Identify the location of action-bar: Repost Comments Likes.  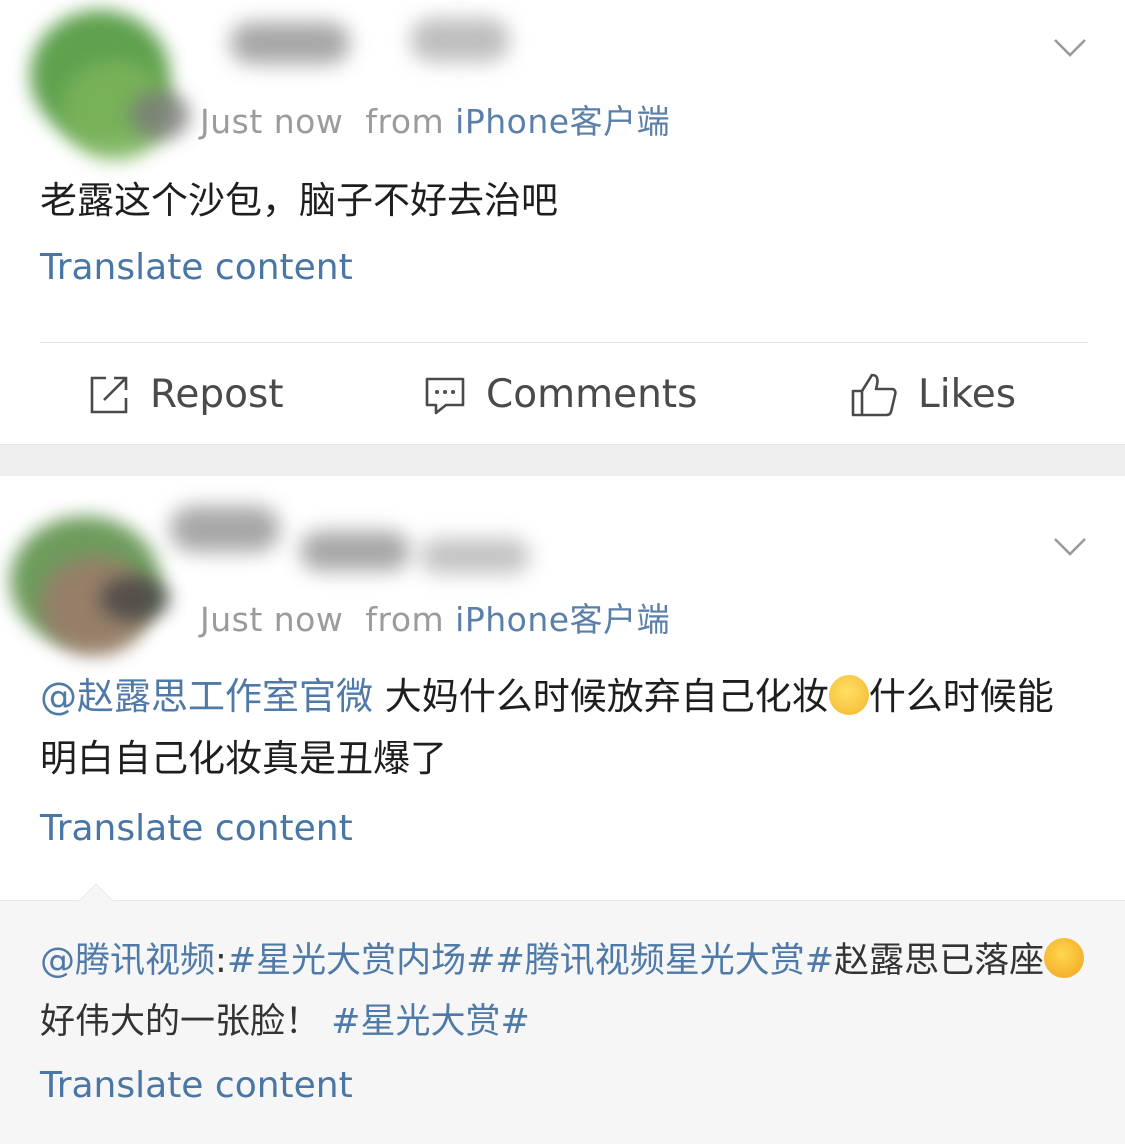
(562, 394).